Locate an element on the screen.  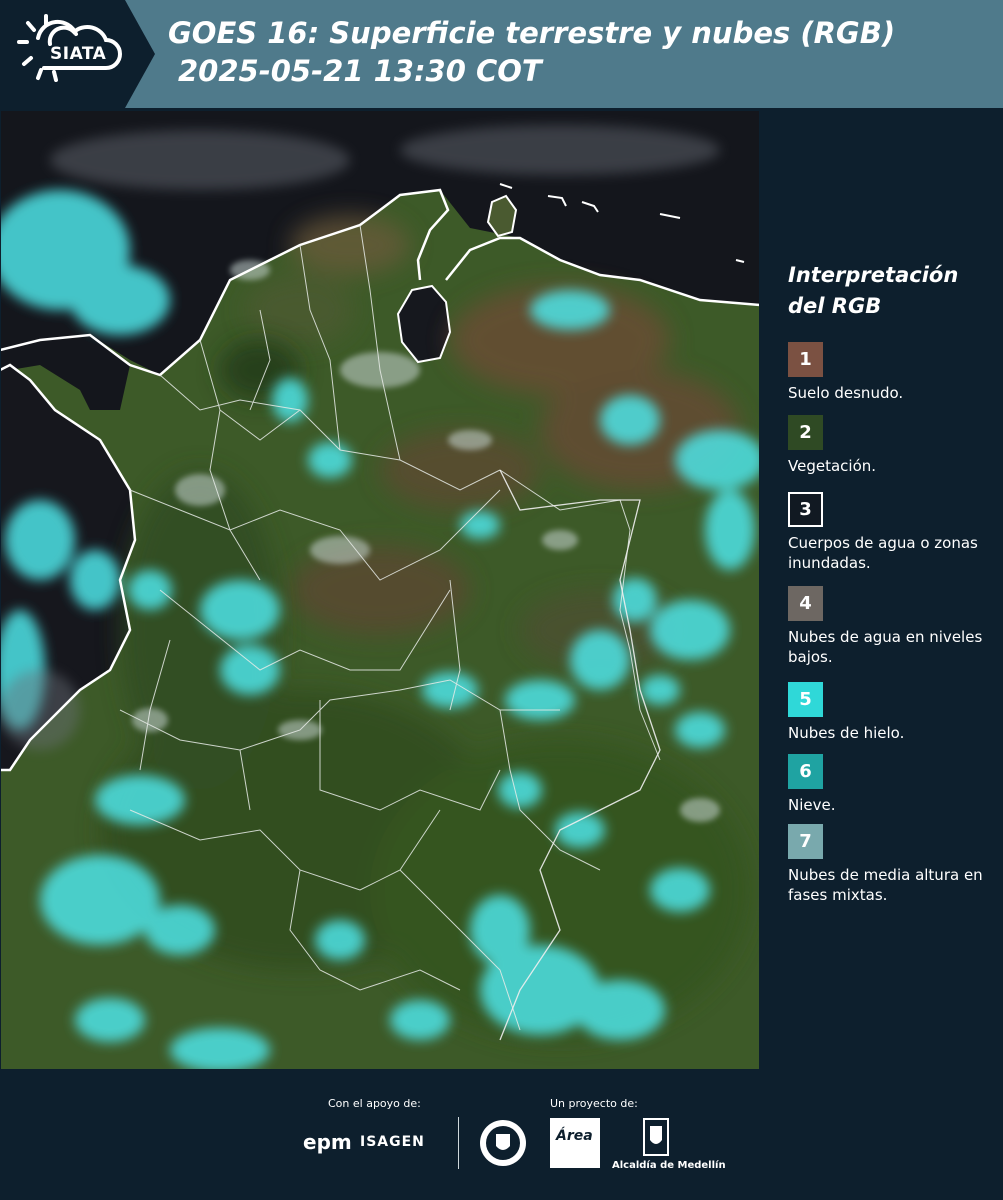
legend-swatch: 1 is located at coordinates (805, 359).